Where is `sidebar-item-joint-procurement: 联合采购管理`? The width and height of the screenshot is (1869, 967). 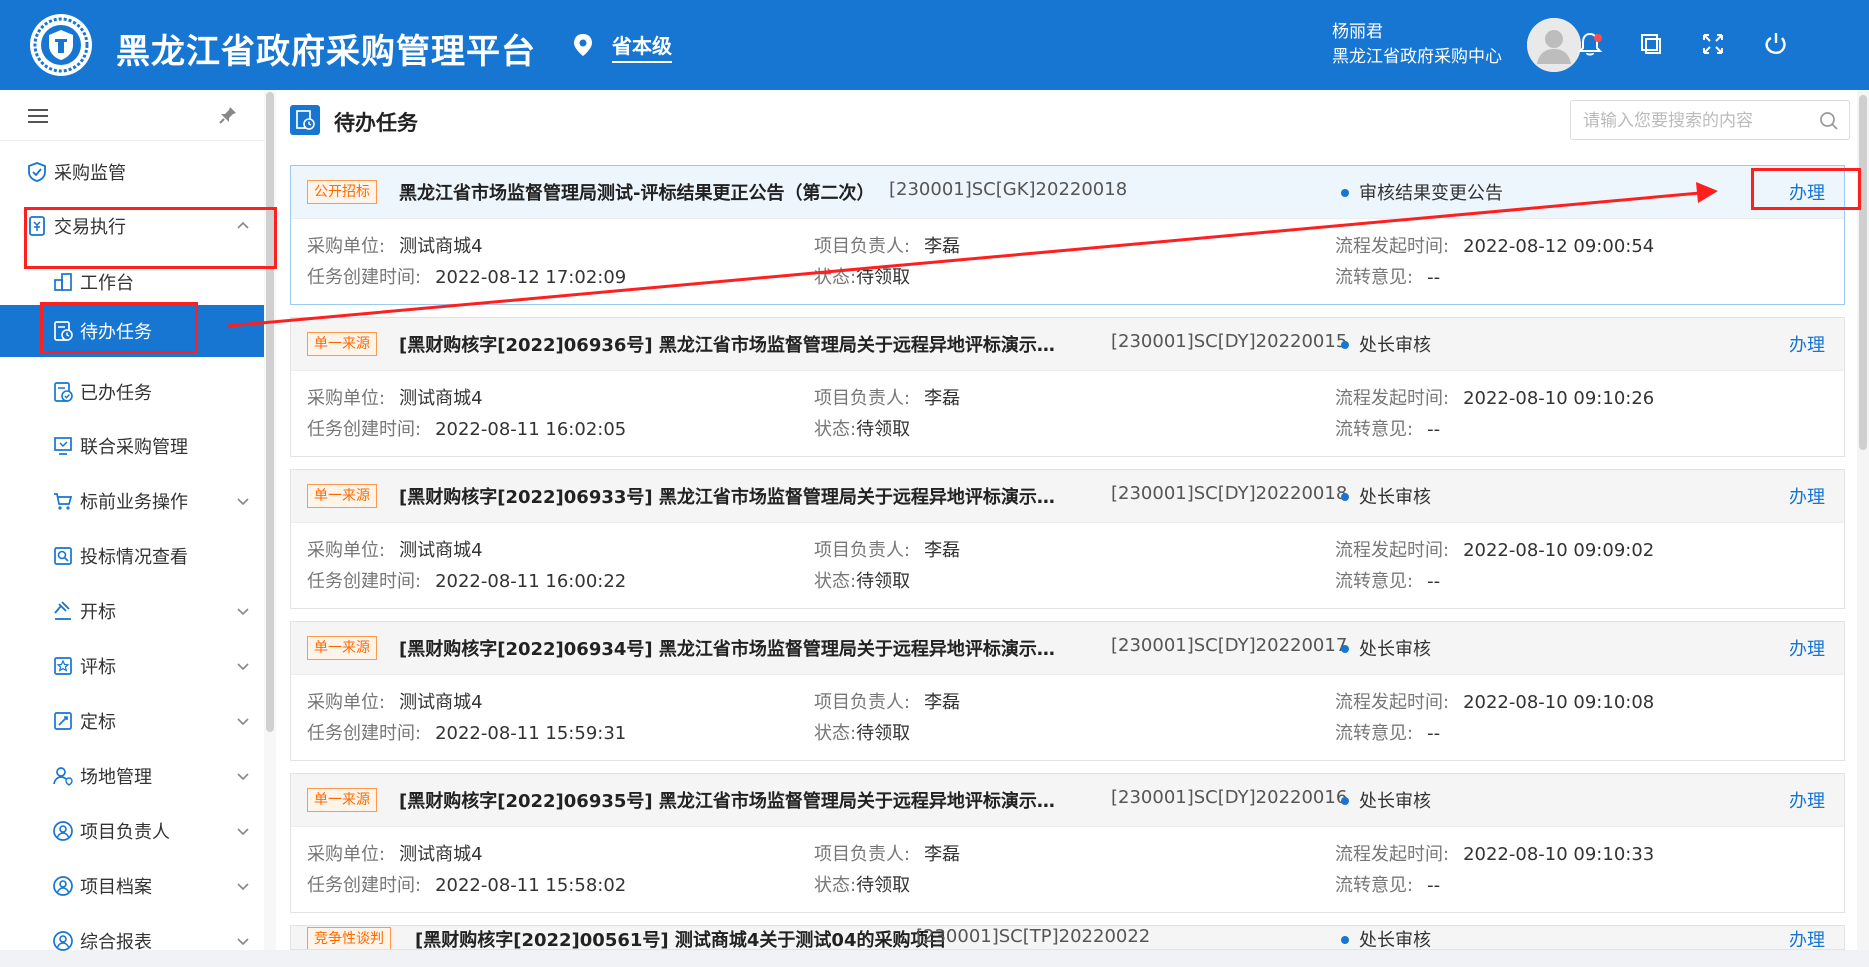 sidebar-item-joint-procurement: 联合采购管理 is located at coordinates (132, 446).